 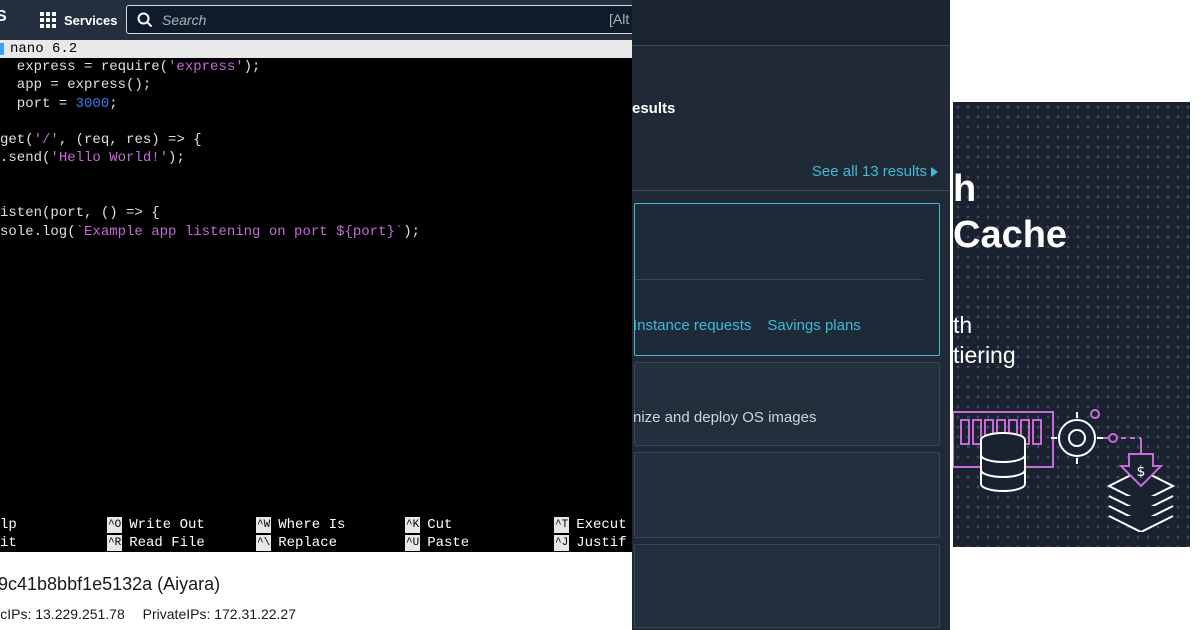 What do you see at coordinates (101, 140) in the screenshot?
I see `code-line: get('/', (req, res) => {` at bounding box center [101, 140].